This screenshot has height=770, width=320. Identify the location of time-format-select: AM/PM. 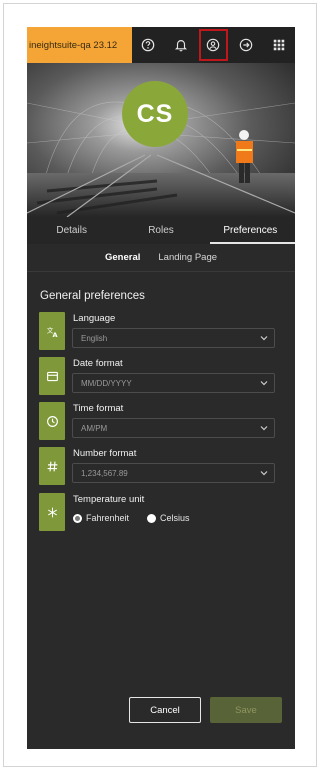
(173, 428).